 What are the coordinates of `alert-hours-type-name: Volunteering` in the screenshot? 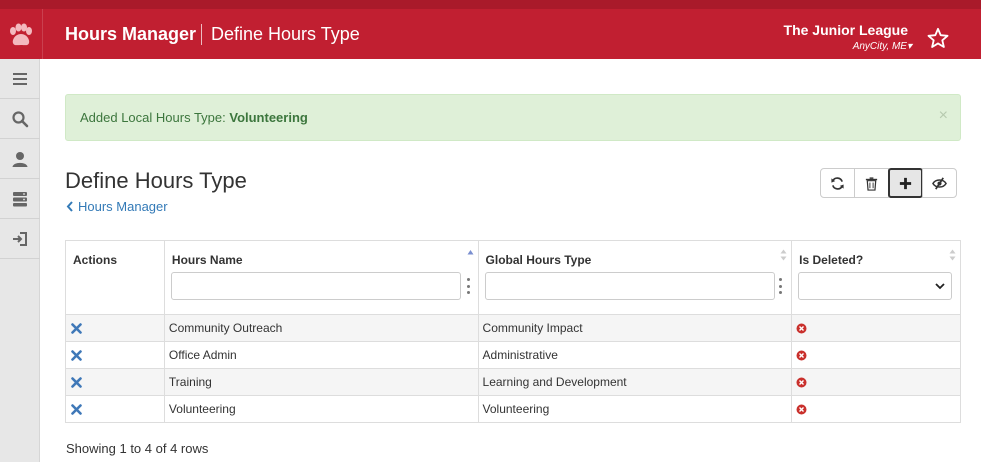 It's located at (268, 117).